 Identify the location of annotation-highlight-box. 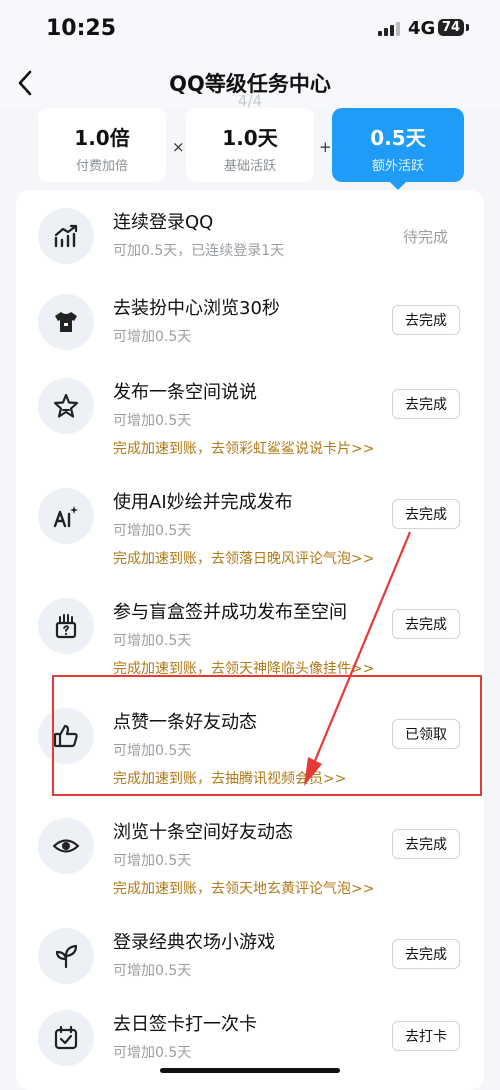
(267, 735).